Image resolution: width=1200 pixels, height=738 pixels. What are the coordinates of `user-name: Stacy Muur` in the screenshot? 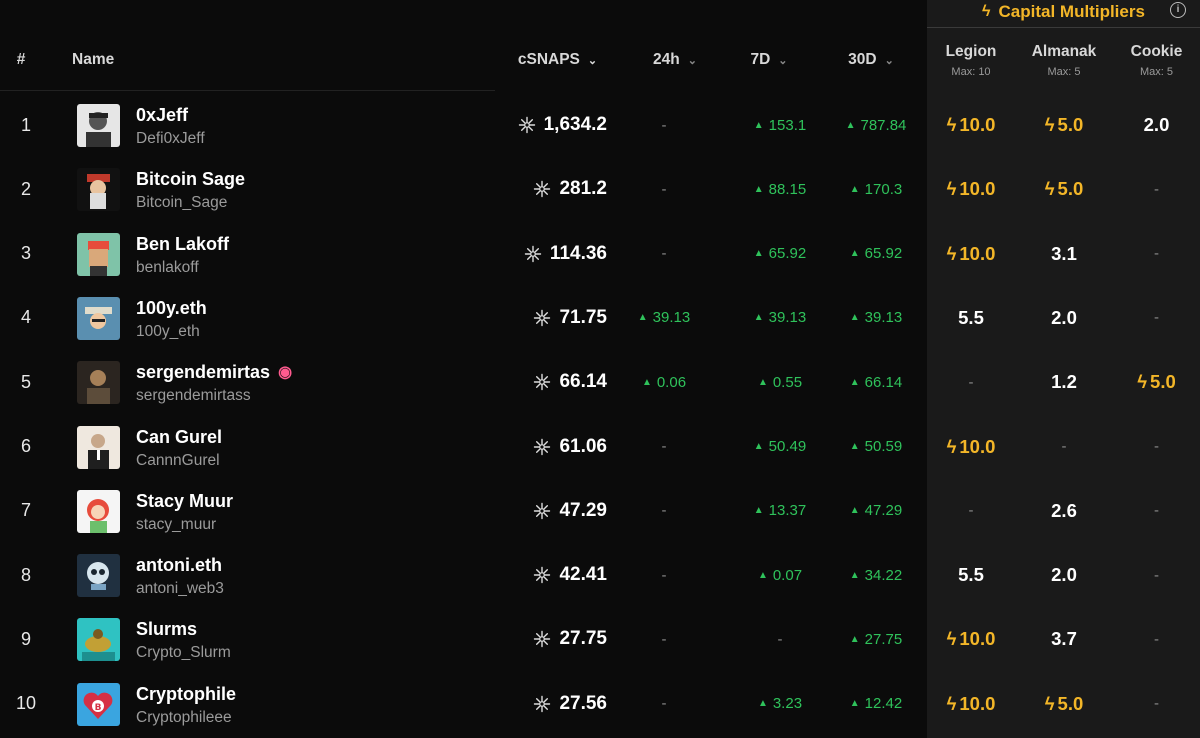 It's located at (184, 501).